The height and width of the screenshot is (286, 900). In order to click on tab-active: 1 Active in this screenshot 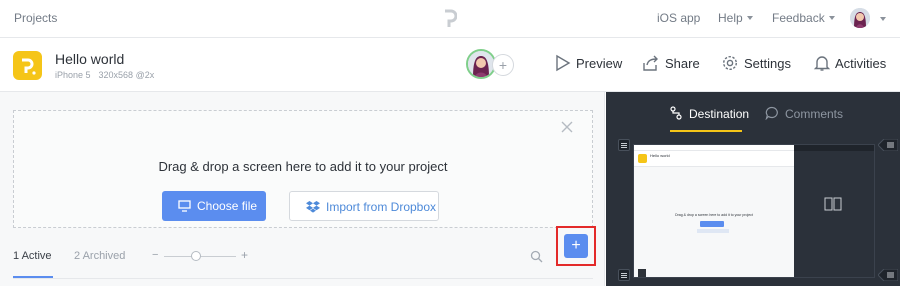, I will do `click(32, 256)`.